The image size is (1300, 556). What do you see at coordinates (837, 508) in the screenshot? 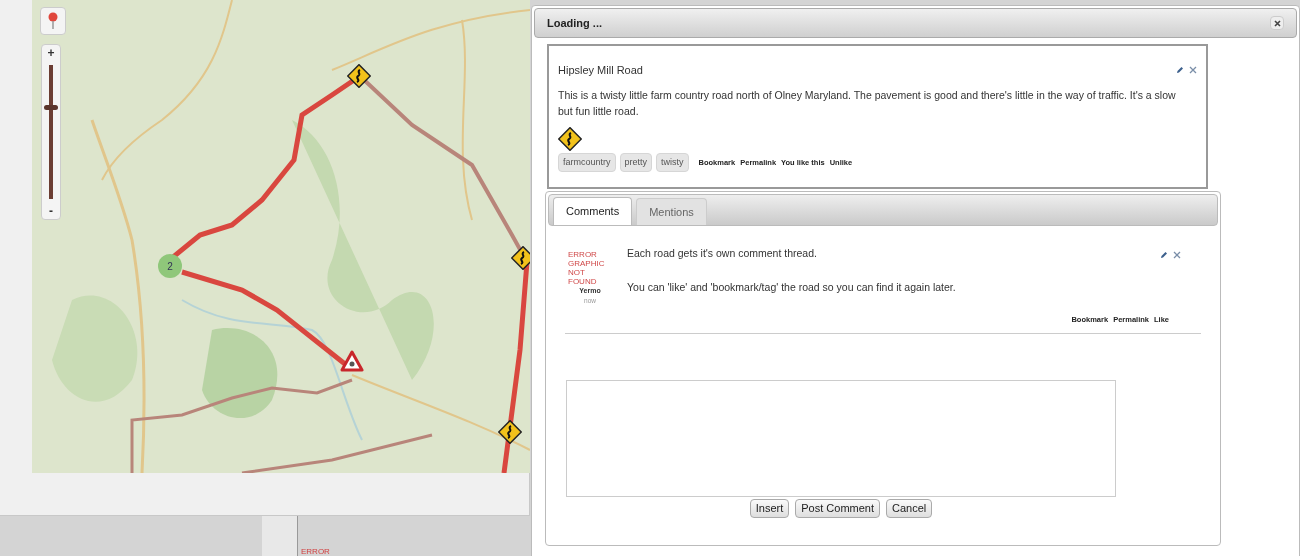
I see `composer-button: Post Comment` at bounding box center [837, 508].